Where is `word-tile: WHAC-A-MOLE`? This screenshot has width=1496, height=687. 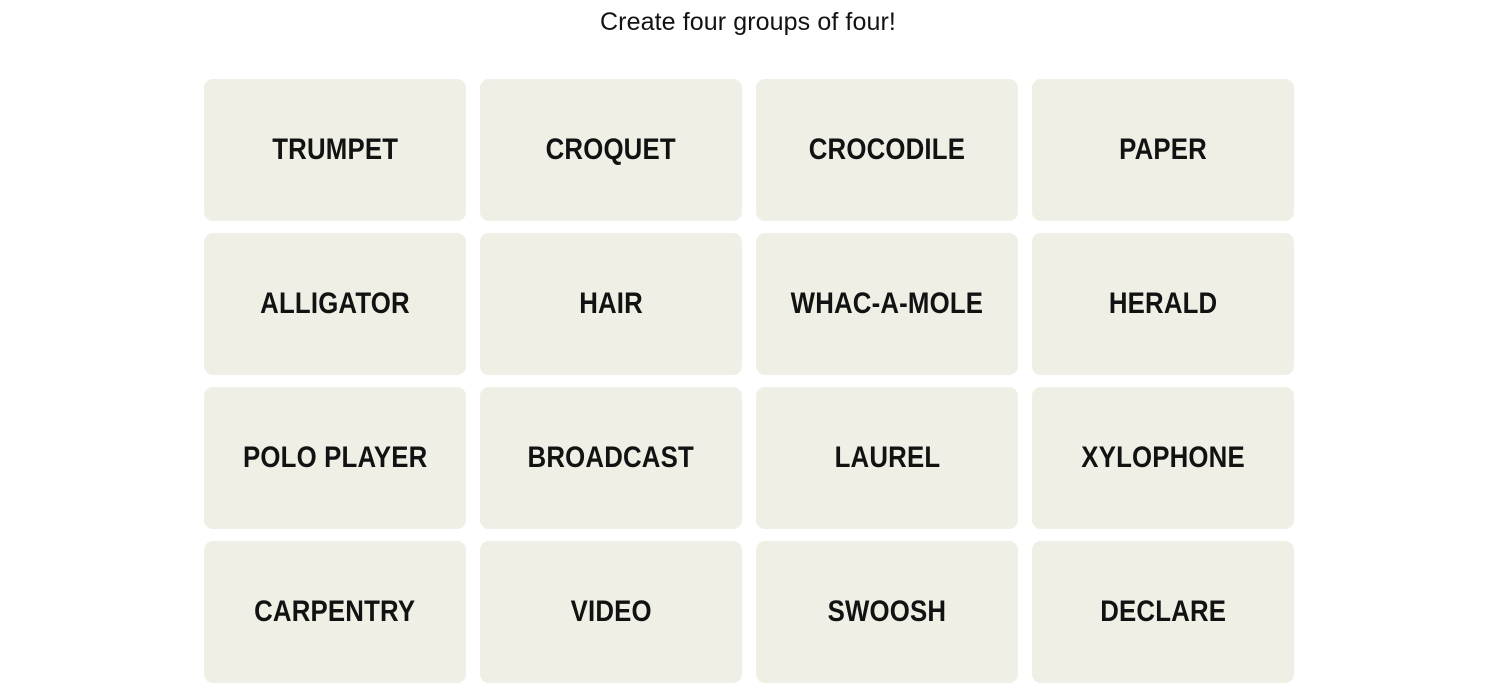 word-tile: WHAC-A-MOLE is located at coordinates (887, 304).